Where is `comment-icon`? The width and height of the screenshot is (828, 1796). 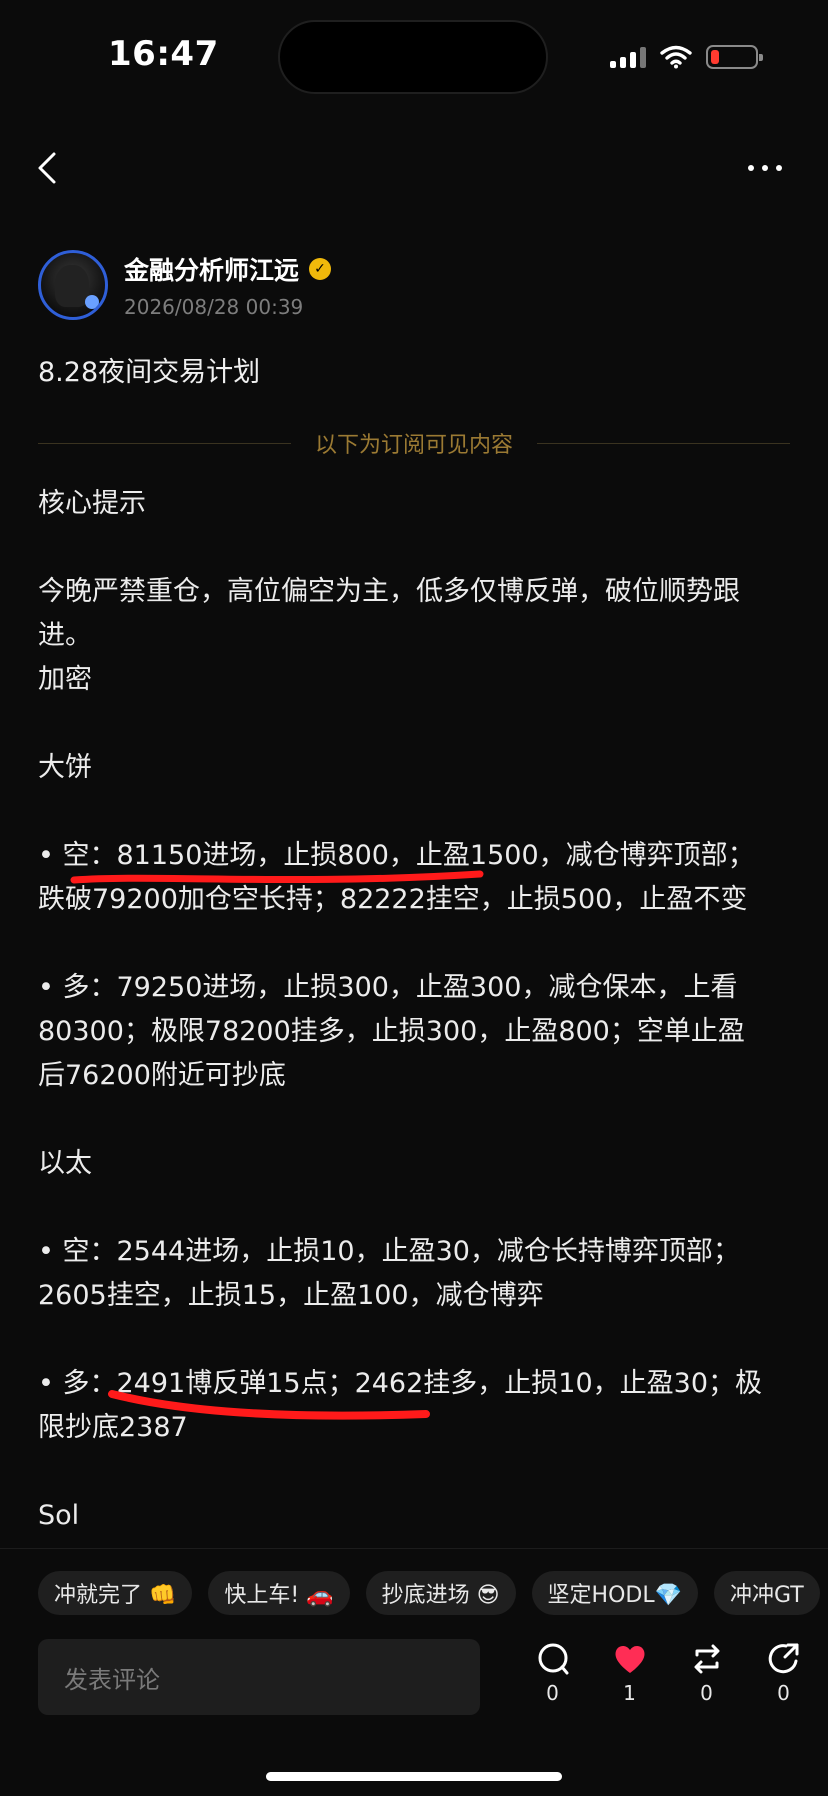
comment-icon is located at coordinates (553, 1659).